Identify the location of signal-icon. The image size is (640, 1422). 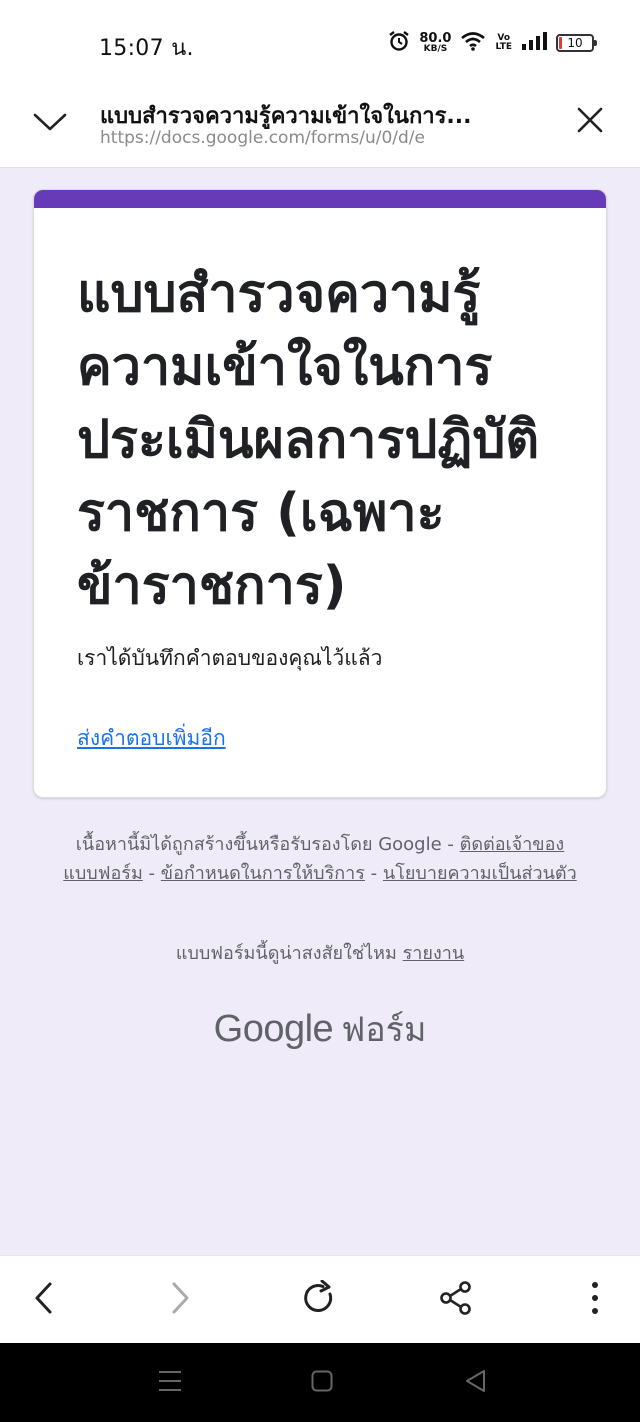
(534, 43).